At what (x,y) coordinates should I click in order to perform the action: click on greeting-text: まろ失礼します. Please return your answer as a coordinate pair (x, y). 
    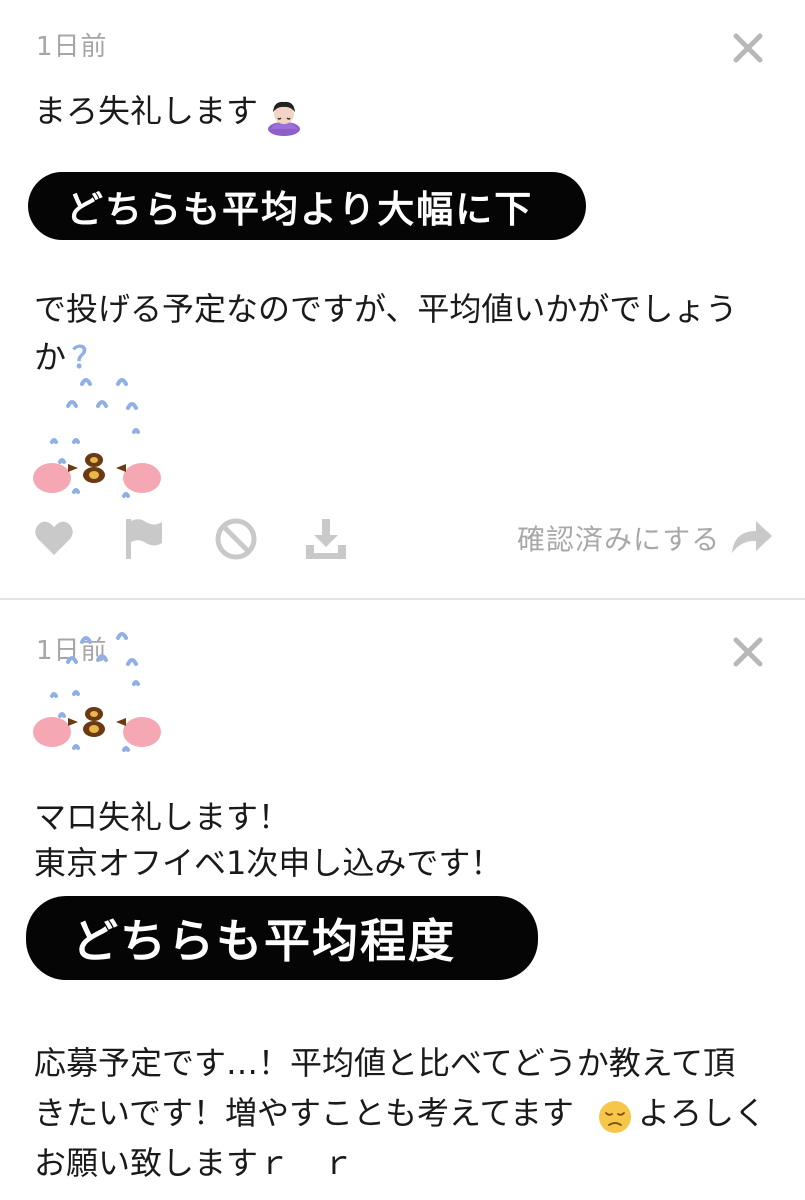
    Looking at the image, I should click on (146, 111).